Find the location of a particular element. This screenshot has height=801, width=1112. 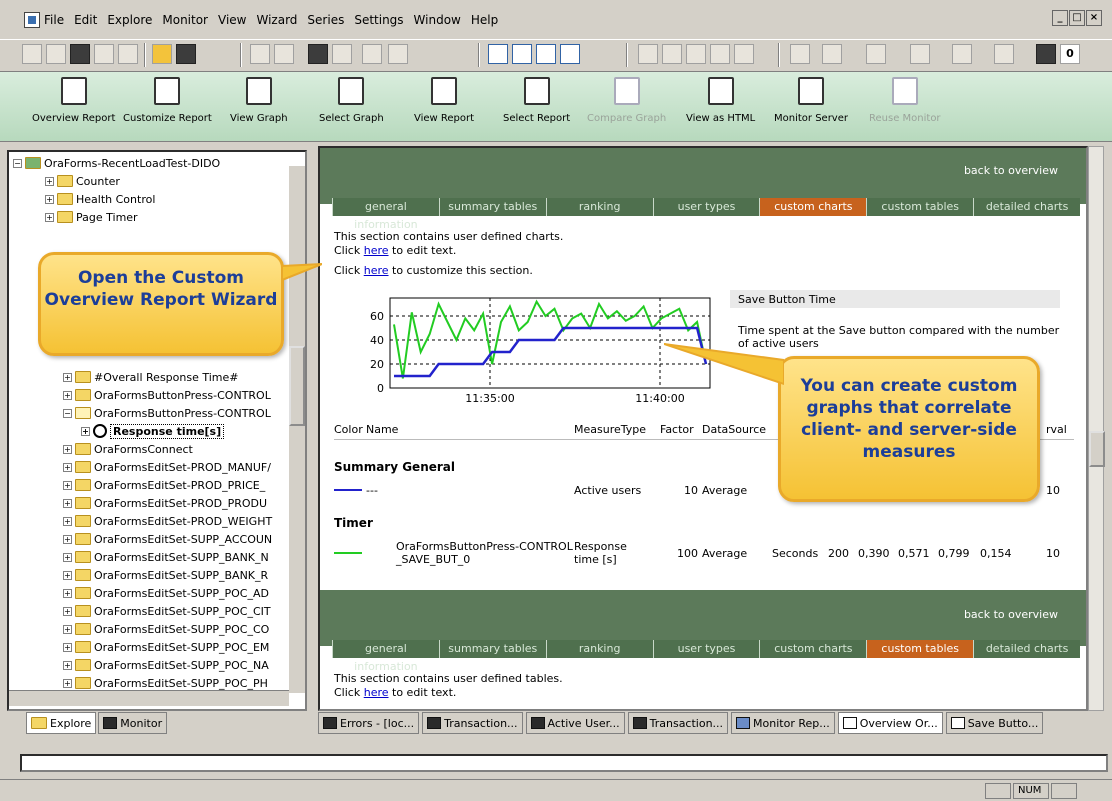

tab-explore: Explore is located at coordinates (61, 723).